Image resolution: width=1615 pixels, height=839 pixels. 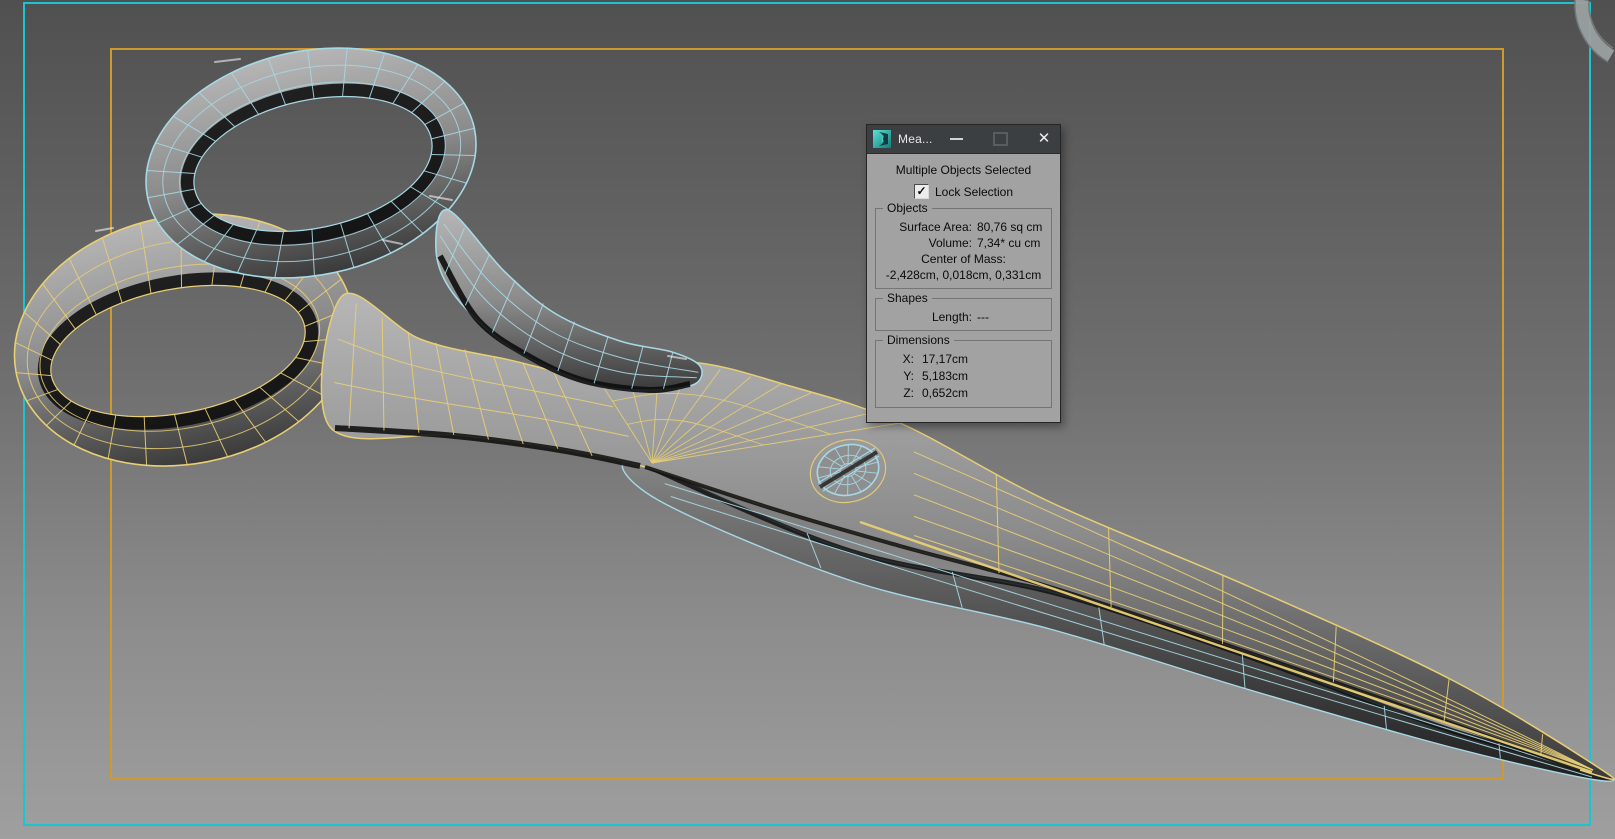 What do you see at coordinates (974, 191) in the screenshot?
I see `lock-selection-label: Lock Selection` at bounding box center [974, 191].